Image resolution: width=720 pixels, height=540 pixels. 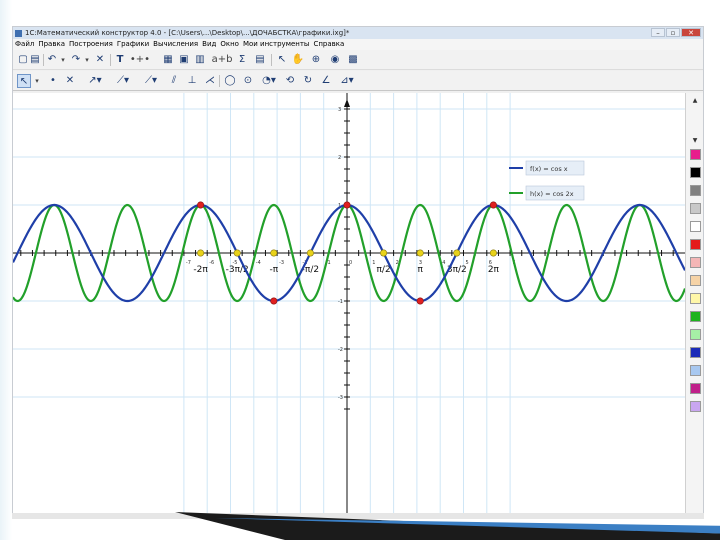 What do you see at coordinates (340, 302) in the screenshot?
I see `y-axis-number-label: -1` at bounding box center [340, 302].